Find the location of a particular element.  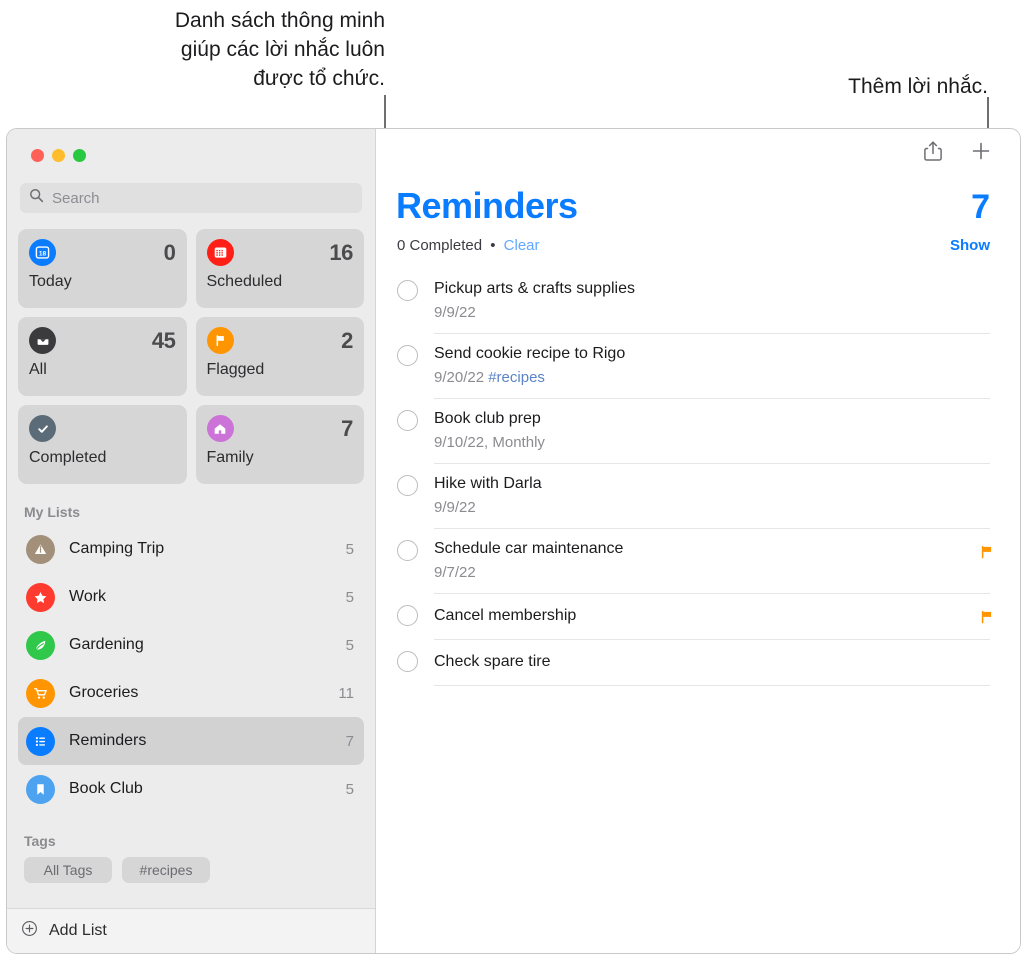

reminder-row: Book club prep 9/10/22, Monthly is located at coordinates (708, 431).